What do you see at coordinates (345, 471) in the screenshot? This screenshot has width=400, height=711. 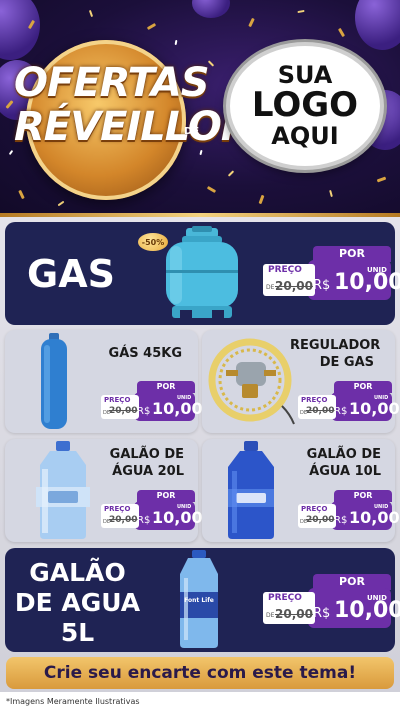 I see `product-name-line2: ÁGUA 10L` at bounding box center [345, 471].